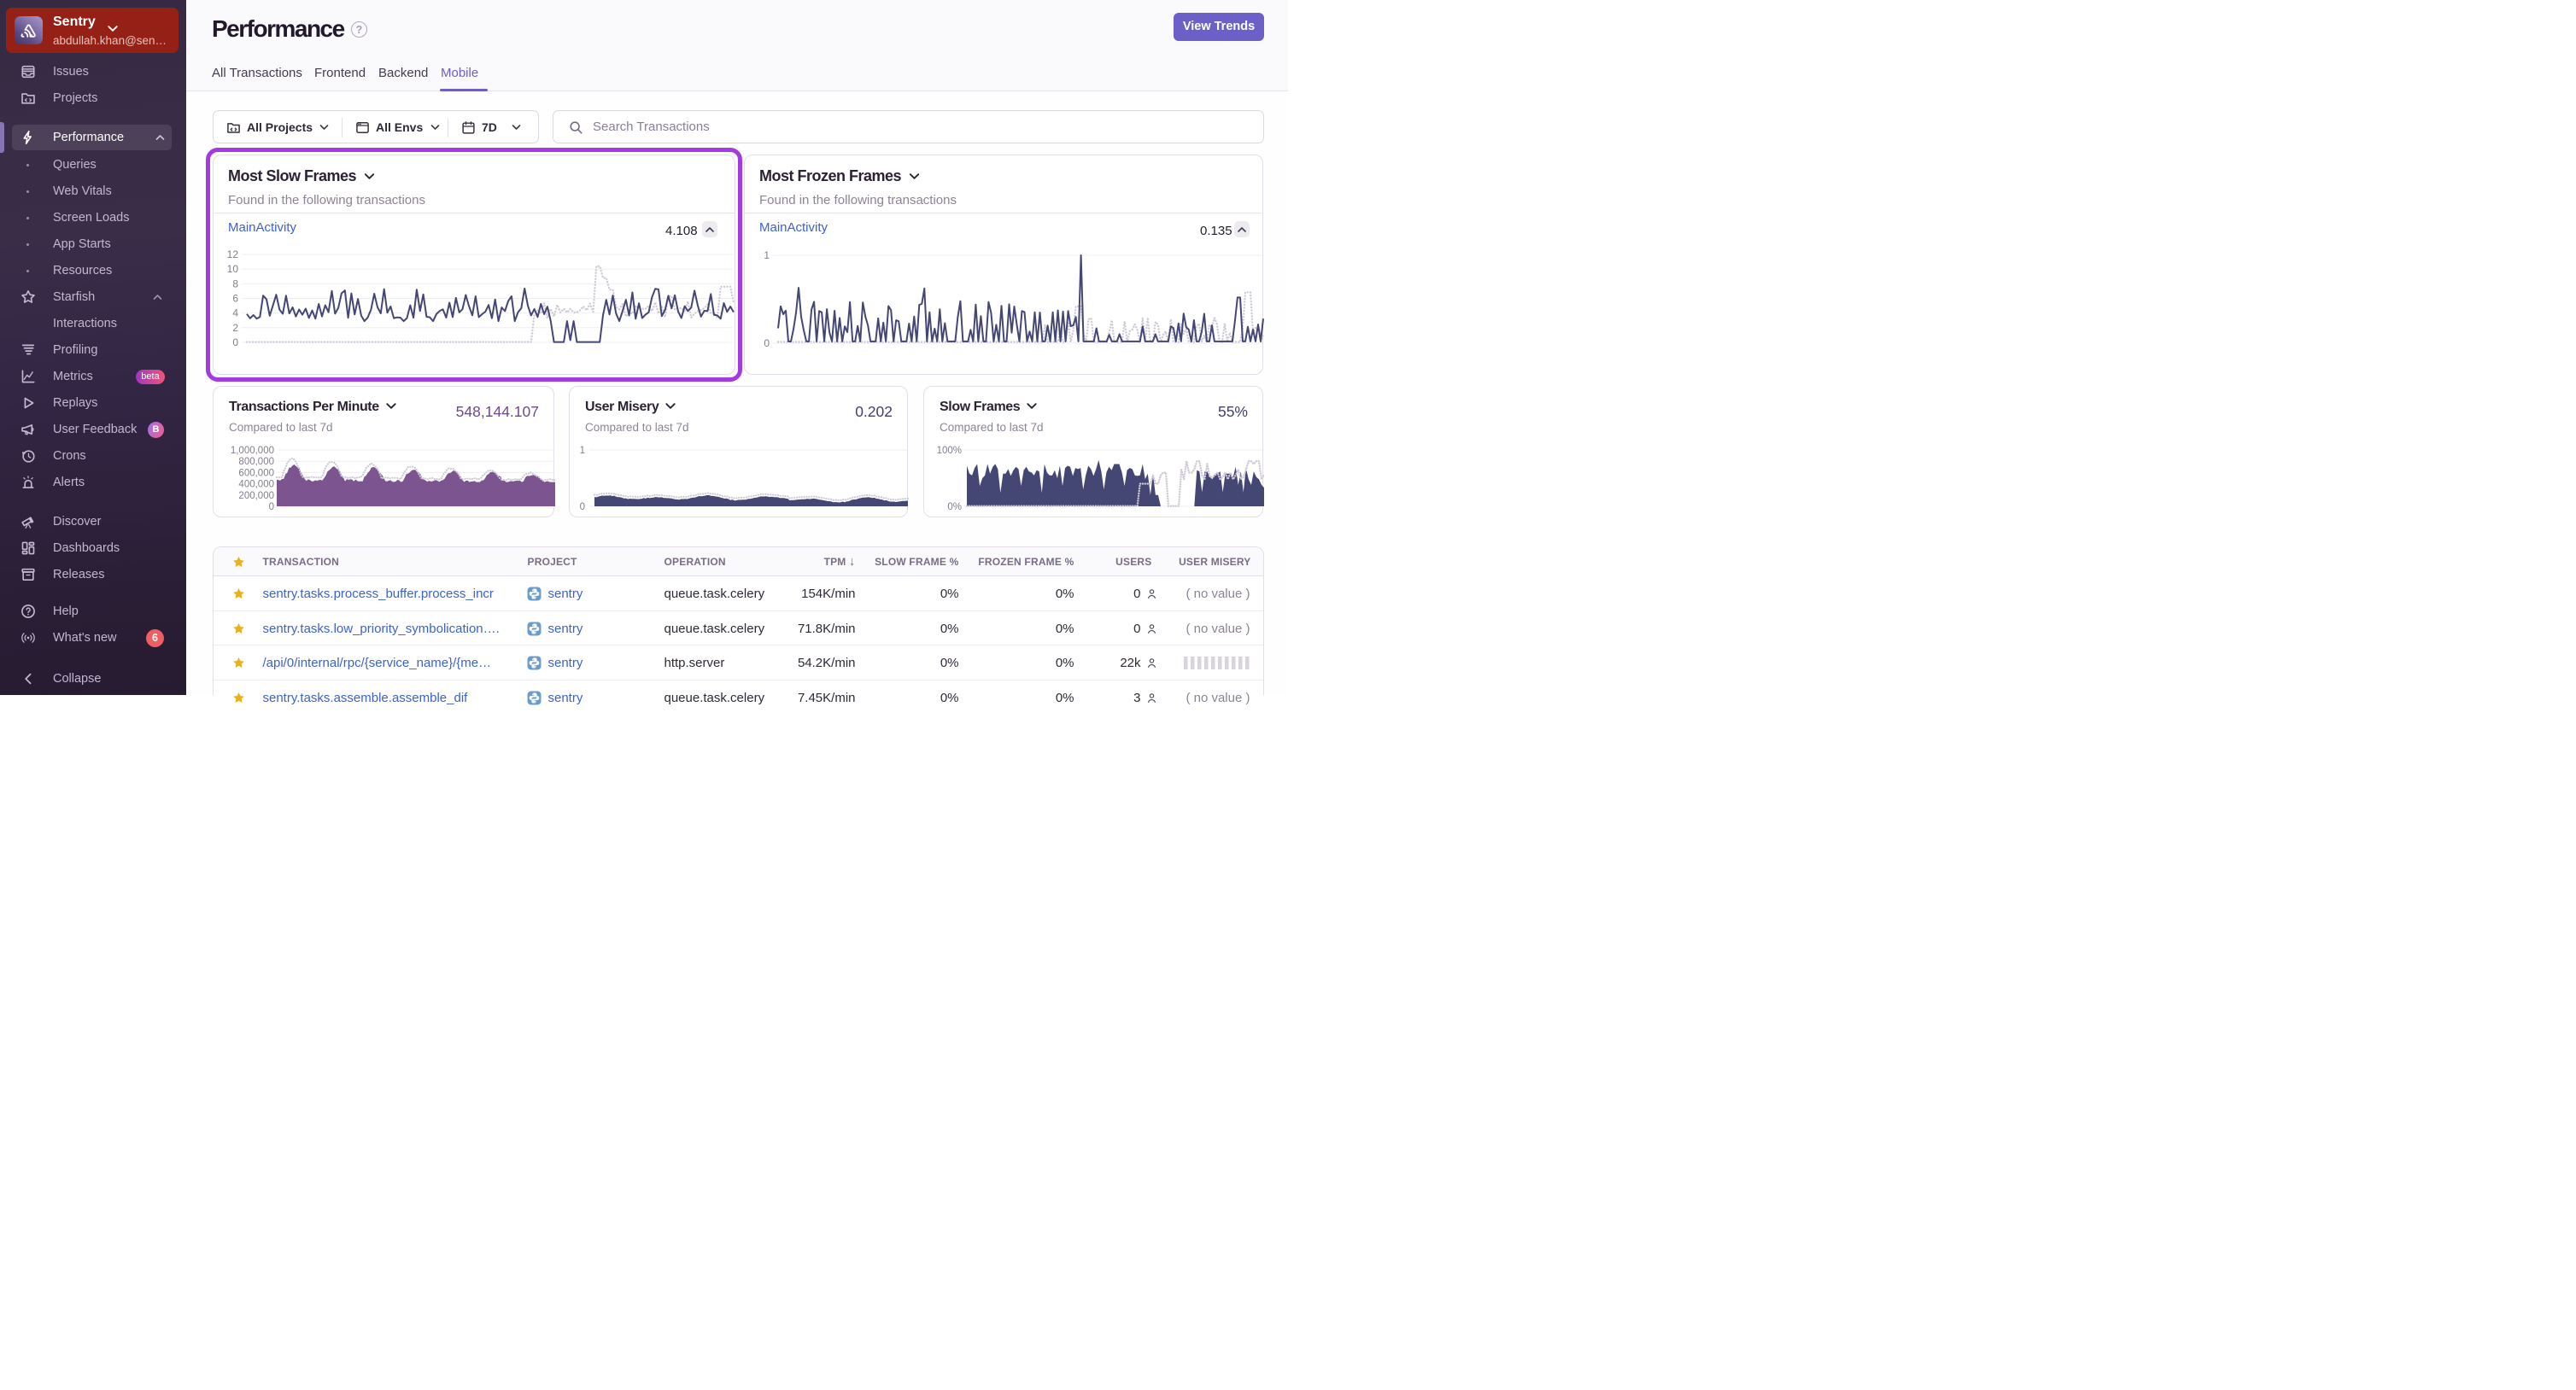  What do you see at coordinates (954, 507) in the screenshot?
I see `svg-text: 0%` at bounding box center [954, 507].